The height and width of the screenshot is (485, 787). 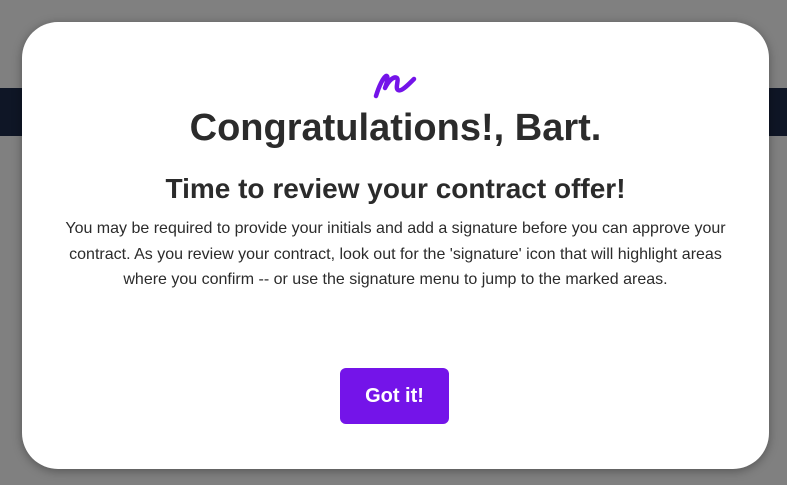 What do you see at coordinates (395, 128) in the screenshot?
I see `dialog-title: Congratulations!, Bart.` at bounding box center [395, 128].